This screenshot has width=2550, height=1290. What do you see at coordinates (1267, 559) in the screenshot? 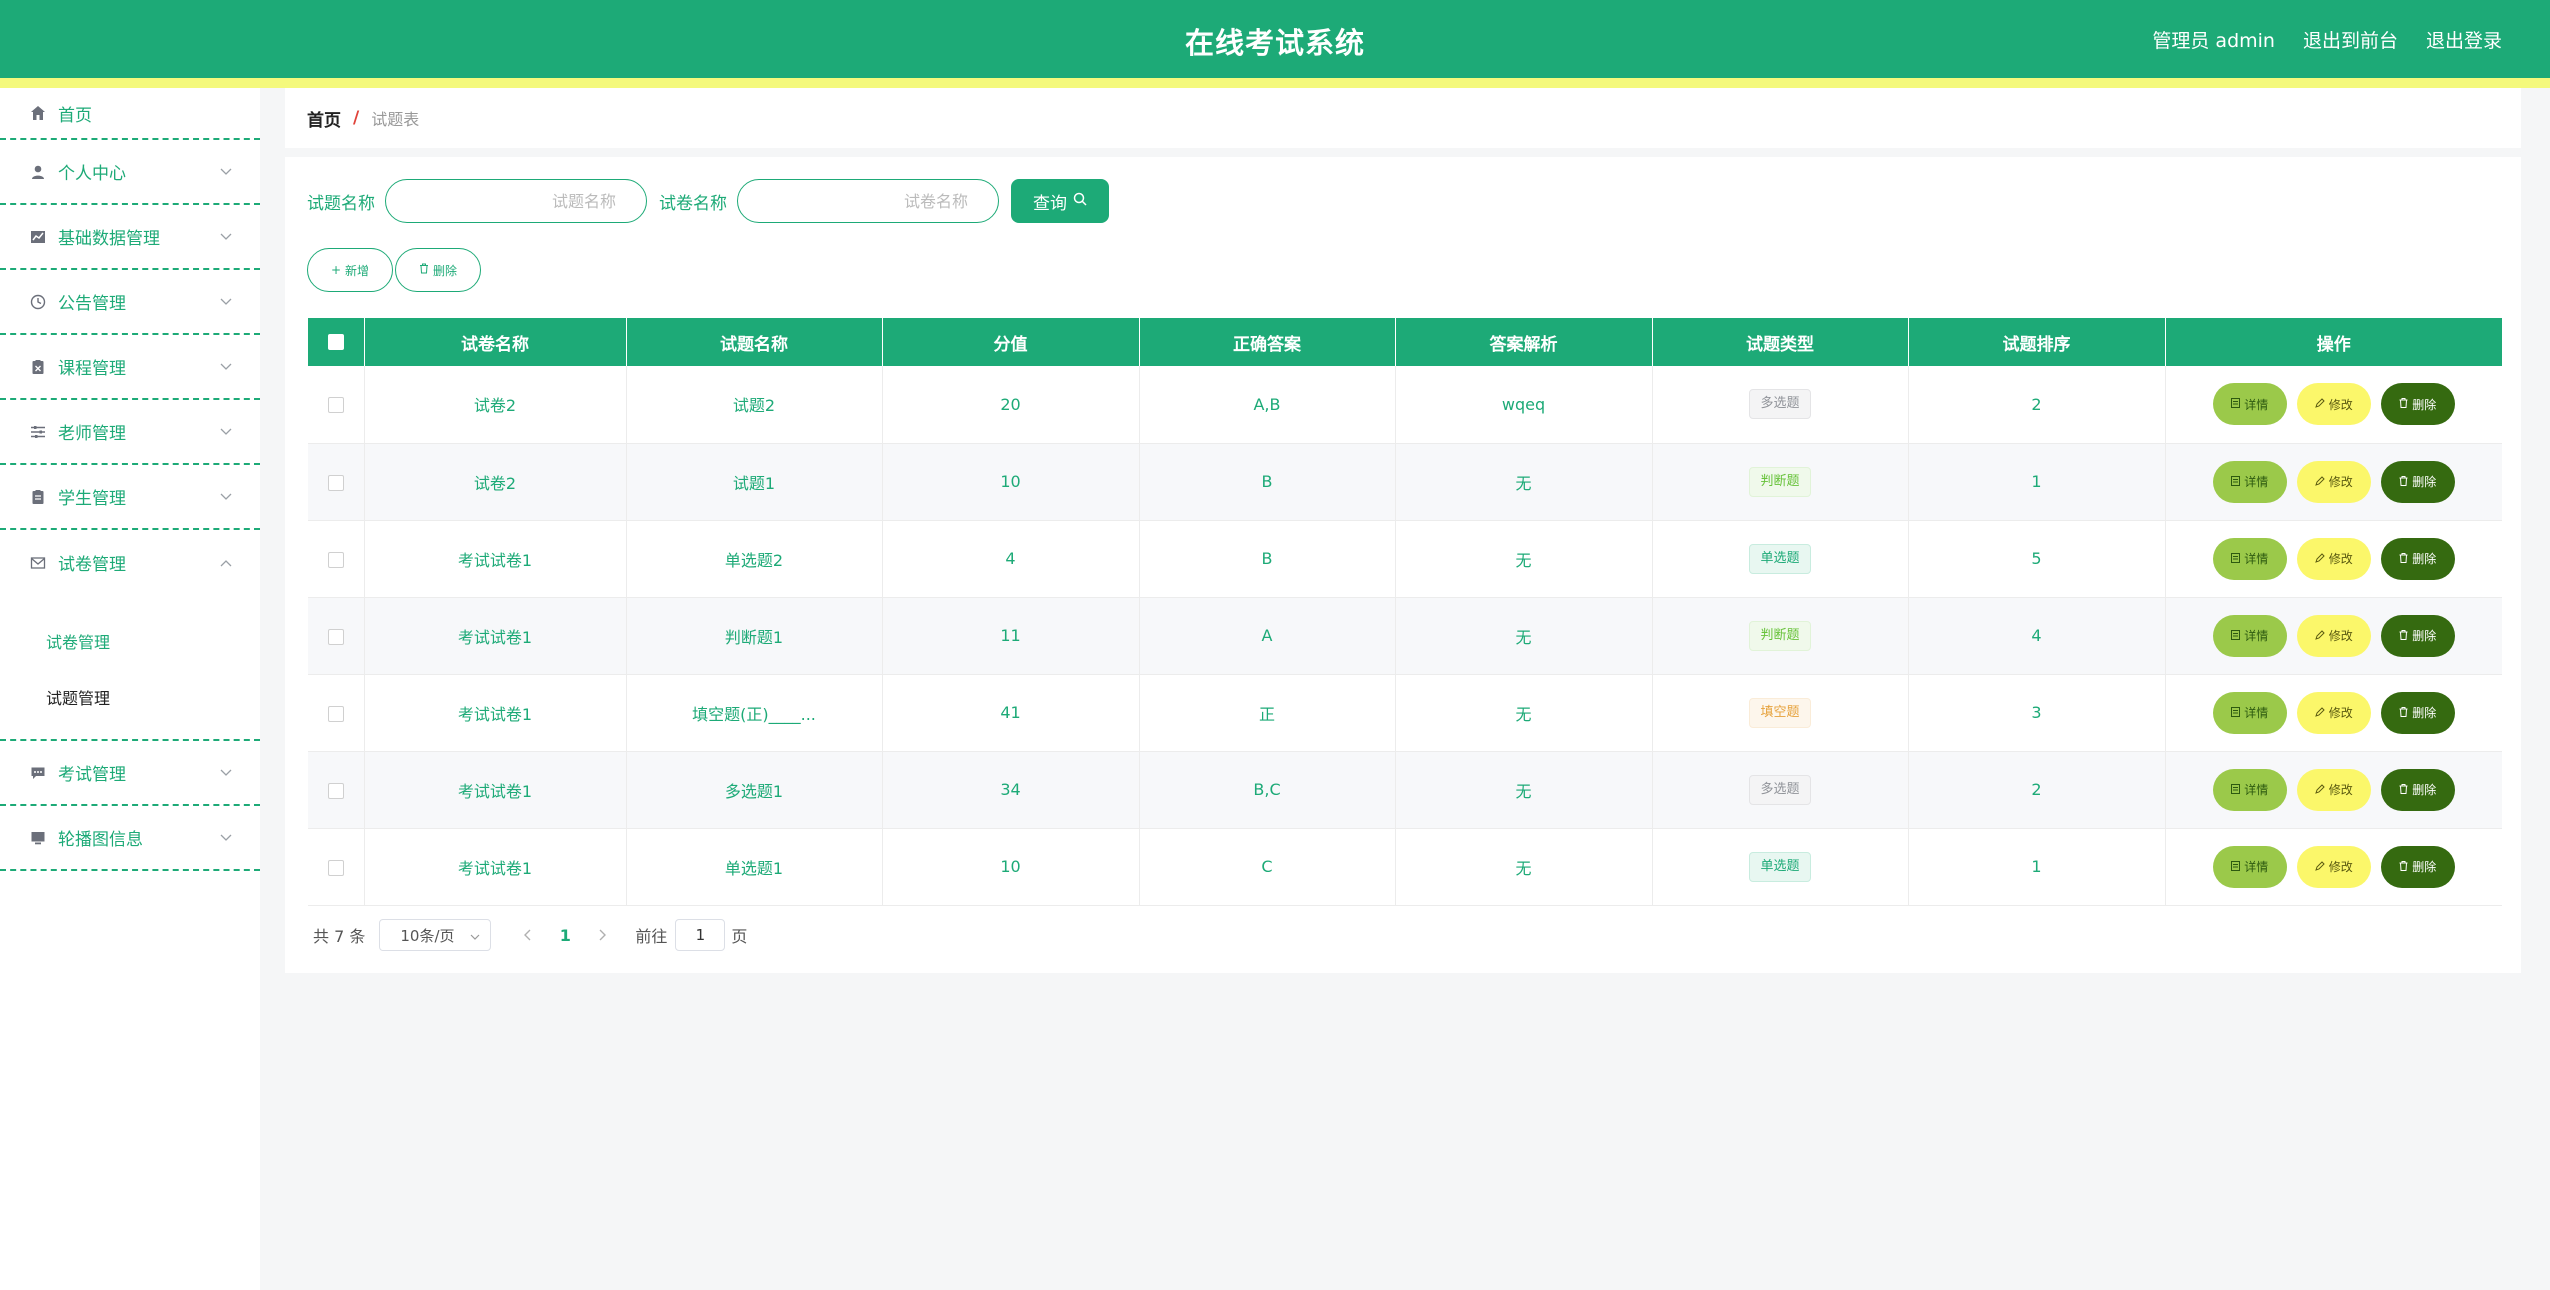
I see `cell-answer: B` at bounding box center [1267, 559].